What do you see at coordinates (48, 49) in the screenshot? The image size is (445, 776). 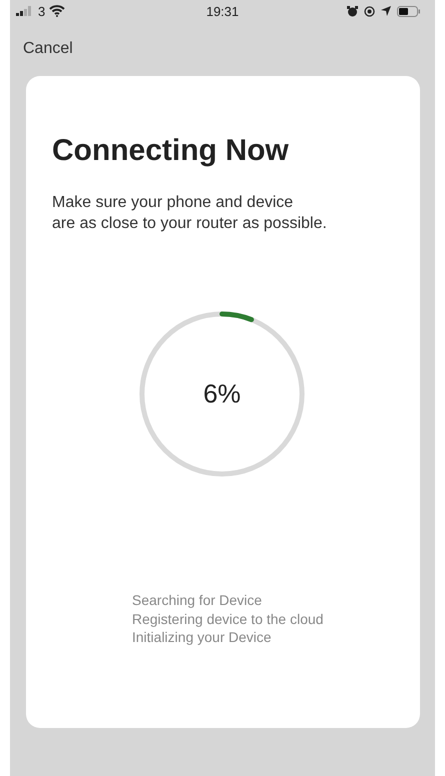 I see `cancel-button: Cancel` at bounding box center [48, 49].